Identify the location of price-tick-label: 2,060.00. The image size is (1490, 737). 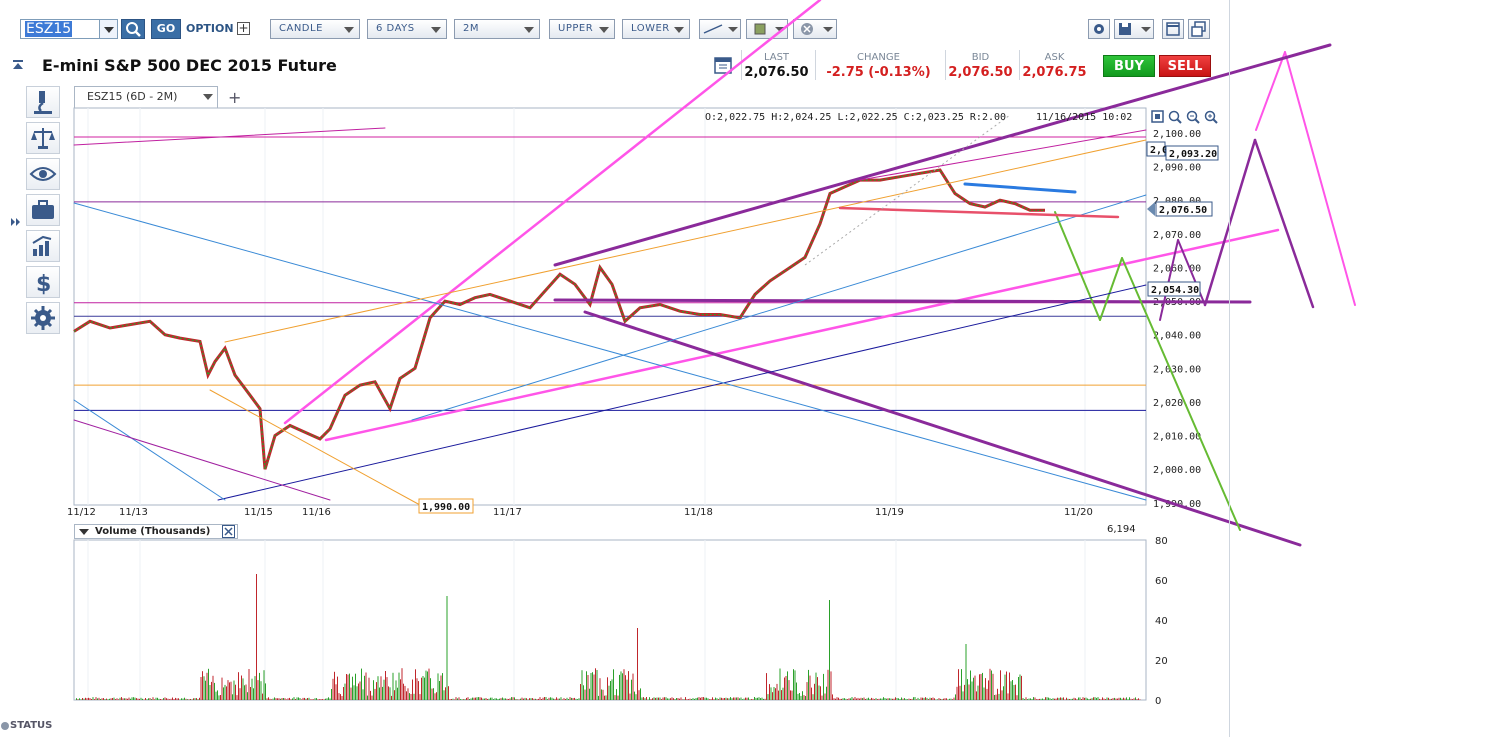
(1177, 268).